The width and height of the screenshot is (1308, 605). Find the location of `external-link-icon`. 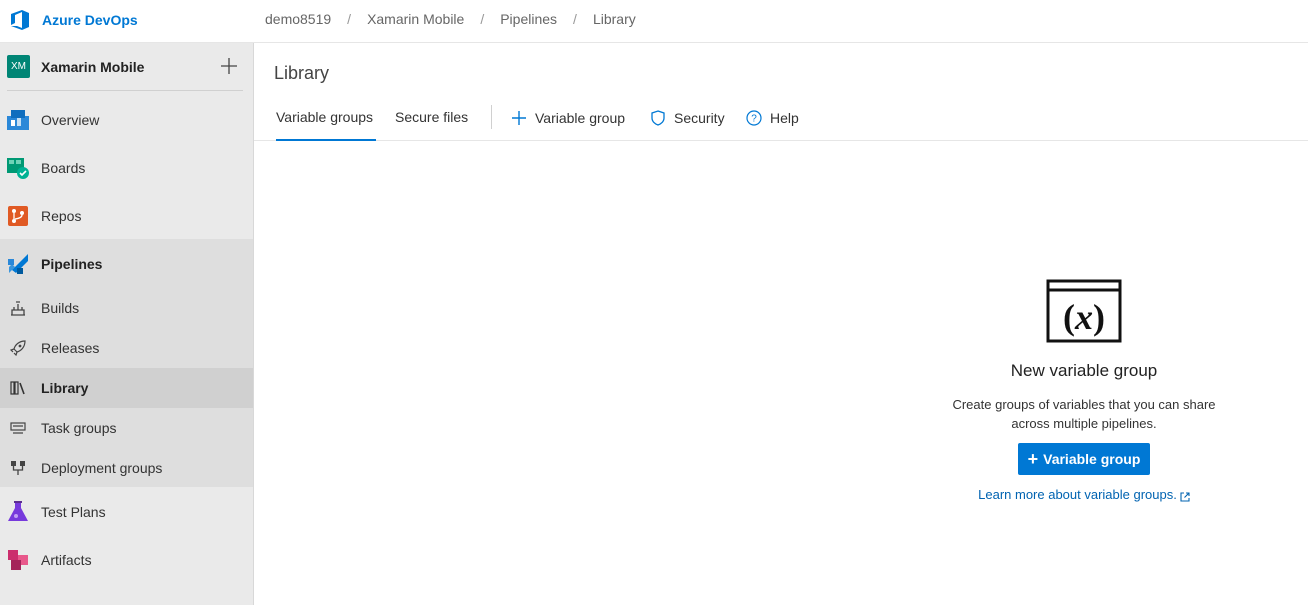

external-link-icon is located at coordinates (1185, 496).